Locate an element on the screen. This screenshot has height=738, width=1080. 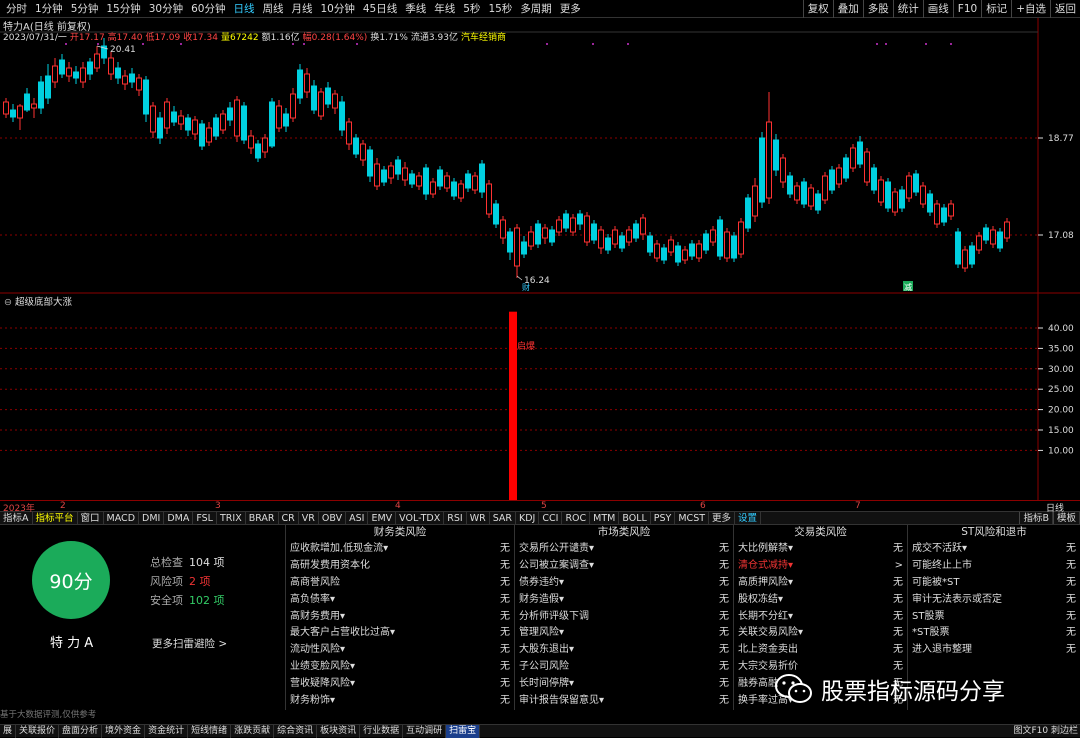
bottom-tab: 展 is located at coordinates (8, 731).